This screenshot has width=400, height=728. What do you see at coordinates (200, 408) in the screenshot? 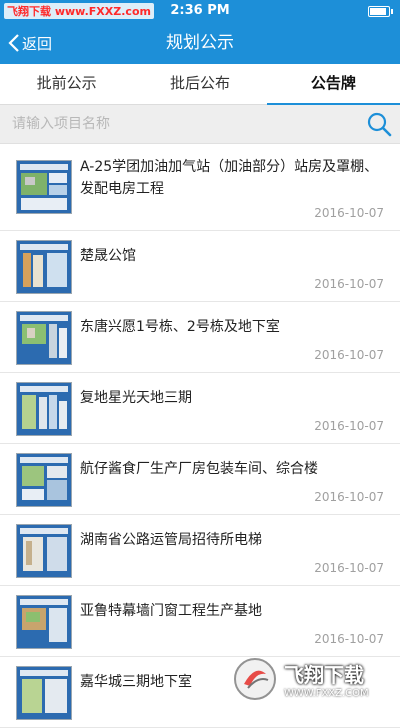
I see `list-item: 复地星光天地三期 2016-10-07` at bounding box center [200, 408].